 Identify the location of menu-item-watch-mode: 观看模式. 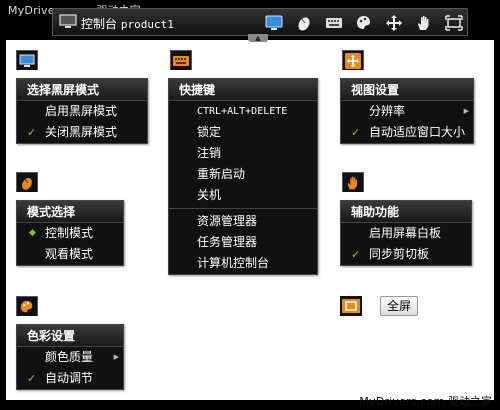
(70, 254).